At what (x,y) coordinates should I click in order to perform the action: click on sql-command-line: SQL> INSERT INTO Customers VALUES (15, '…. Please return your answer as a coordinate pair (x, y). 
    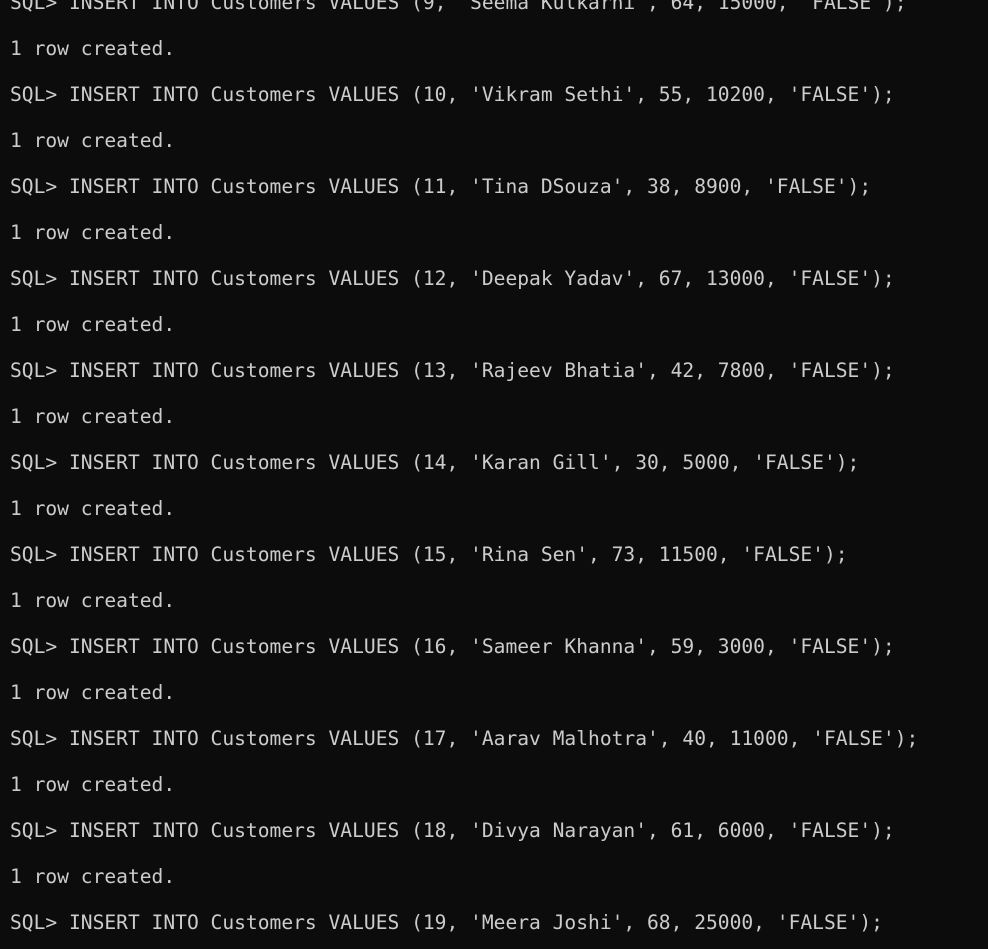
    Looking at the image, I should click on (429, 554).